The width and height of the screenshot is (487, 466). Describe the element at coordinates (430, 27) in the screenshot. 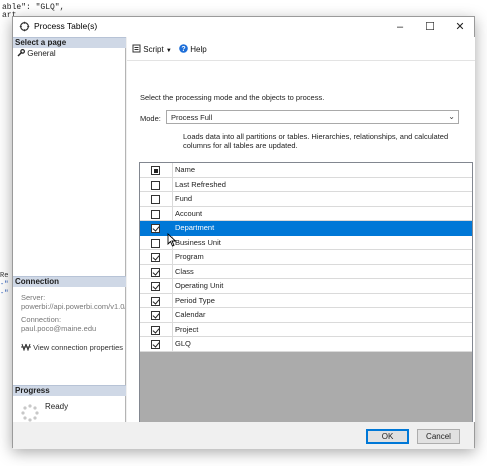

I see `maximize-button: ☐` at that location.